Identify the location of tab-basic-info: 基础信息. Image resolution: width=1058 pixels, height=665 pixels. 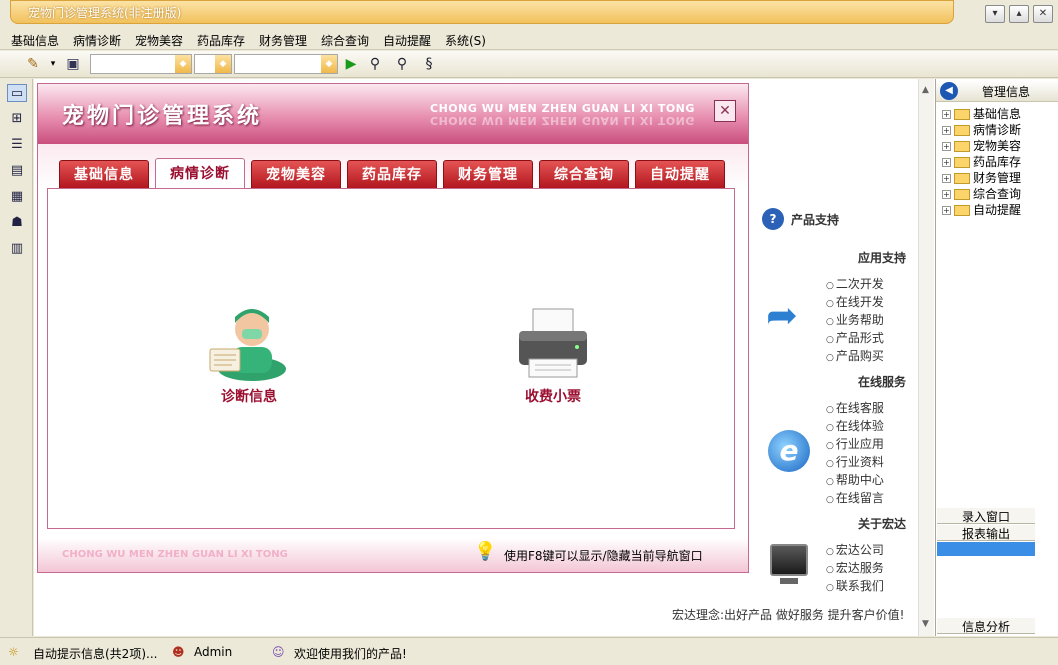
(104, 174).